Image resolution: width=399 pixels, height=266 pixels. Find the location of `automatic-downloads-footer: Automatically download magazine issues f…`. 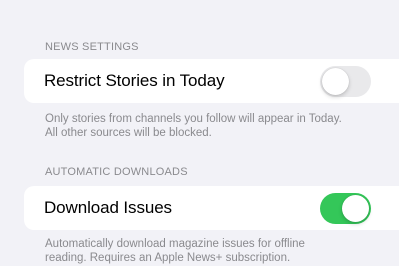

automatic-downloads-footer: Automatically download magazine issues f… is located at coordinates (215, 251).